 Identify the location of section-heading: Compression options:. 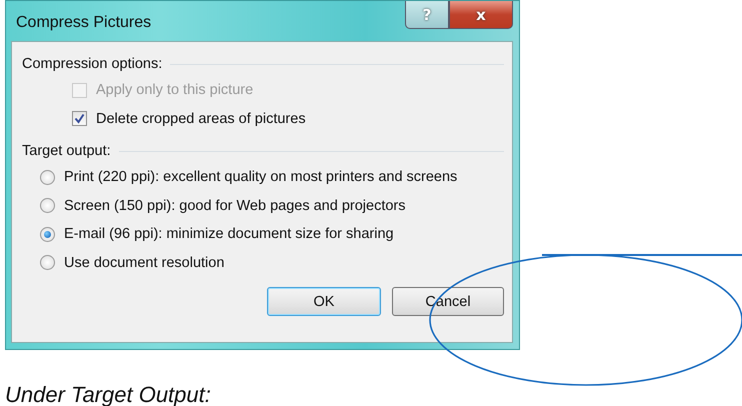
(92, 64).